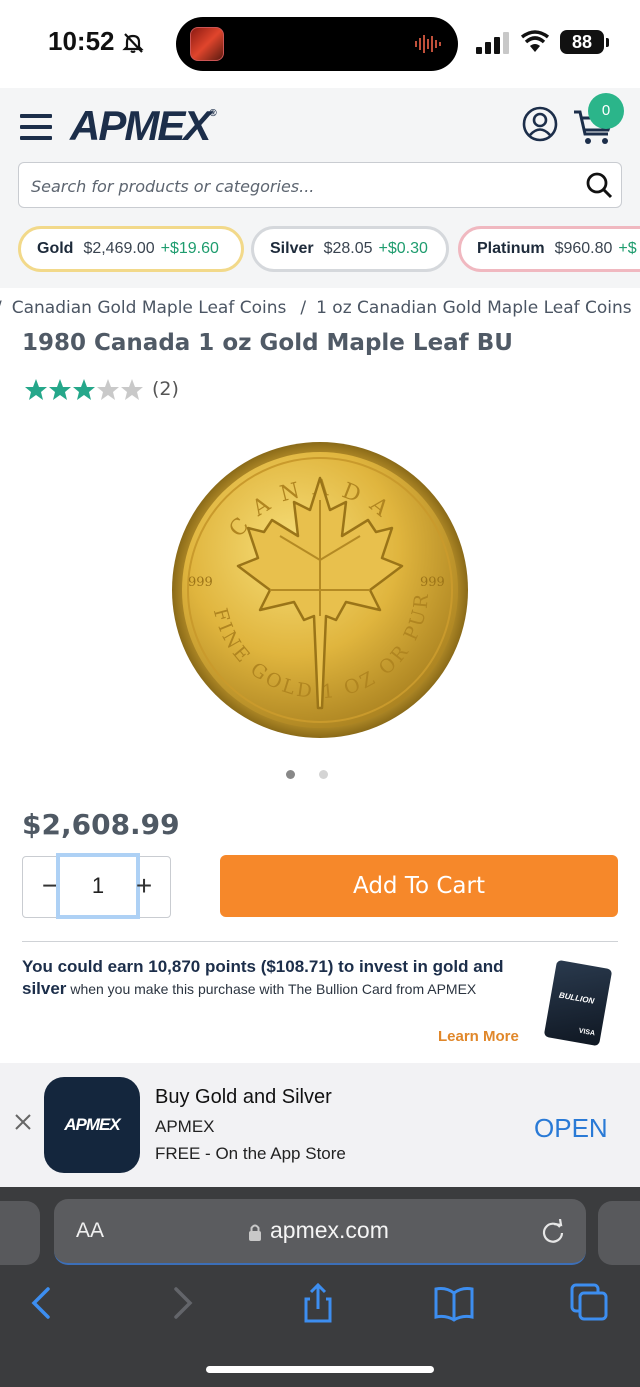 Image resolution: width=640 pixels, height=1387 pixels. Describe the element at coordinates (432, 582) in the screenshot. I see `coin-right-purity: 999` at that location.